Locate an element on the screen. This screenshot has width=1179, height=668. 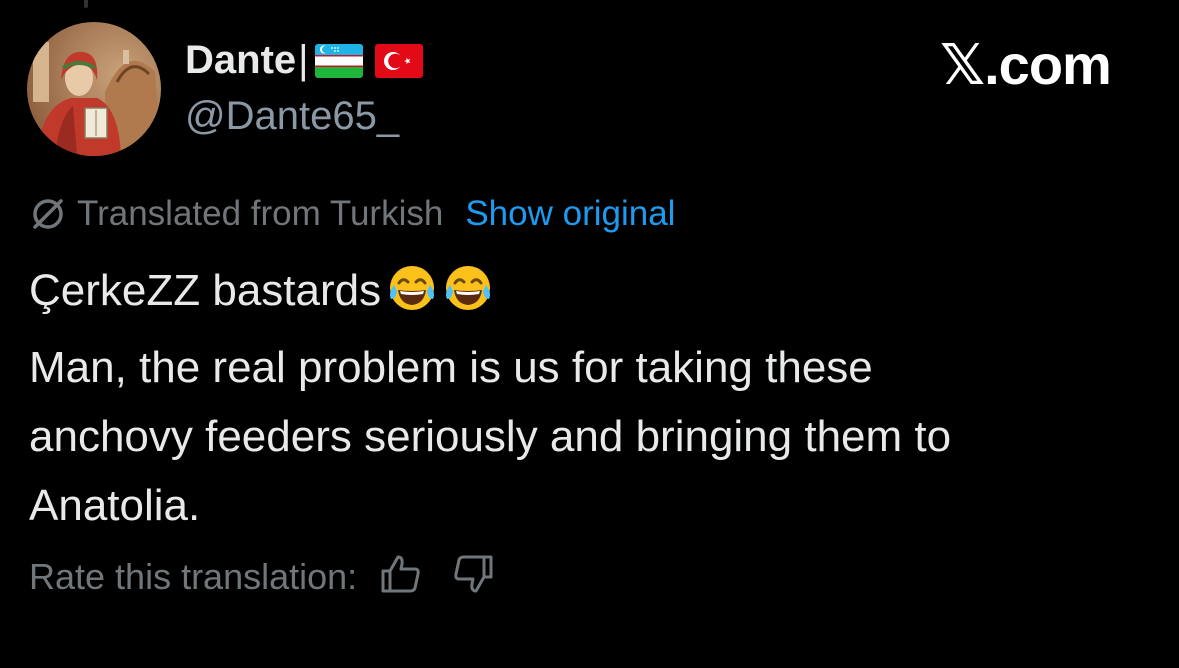
tweet-line-4: Anatolia. is located at coordinates (115, 505).